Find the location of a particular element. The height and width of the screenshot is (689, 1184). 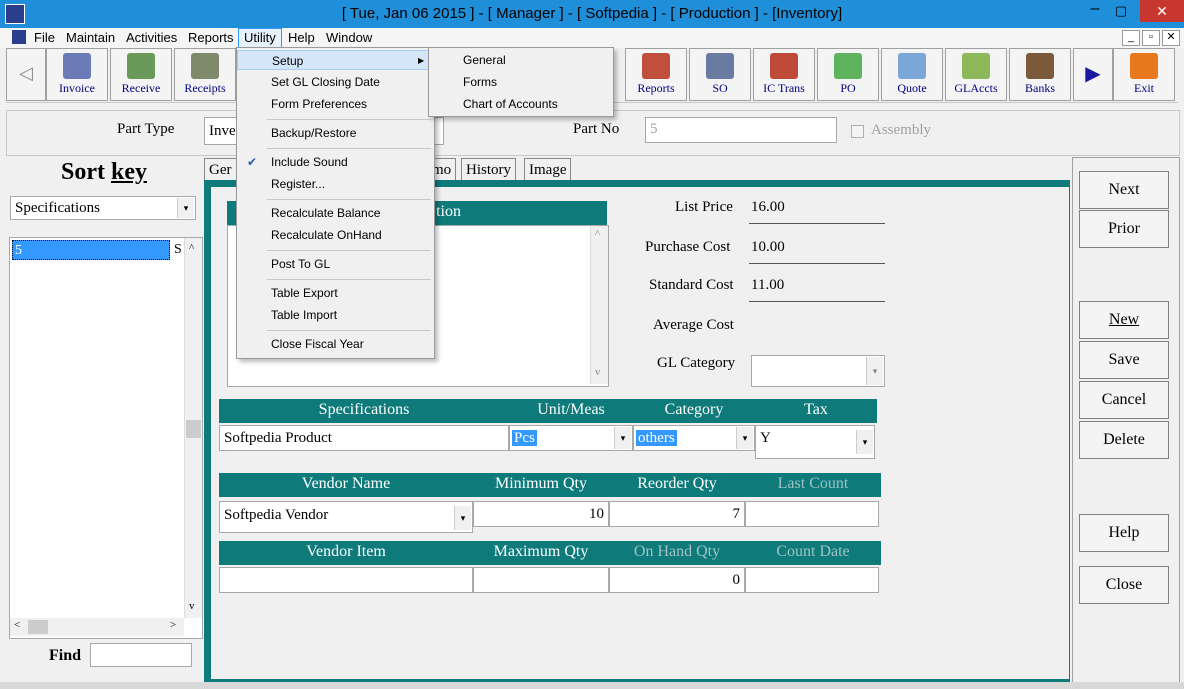

category-select: others ▾ is located at coordinates (694, 438).